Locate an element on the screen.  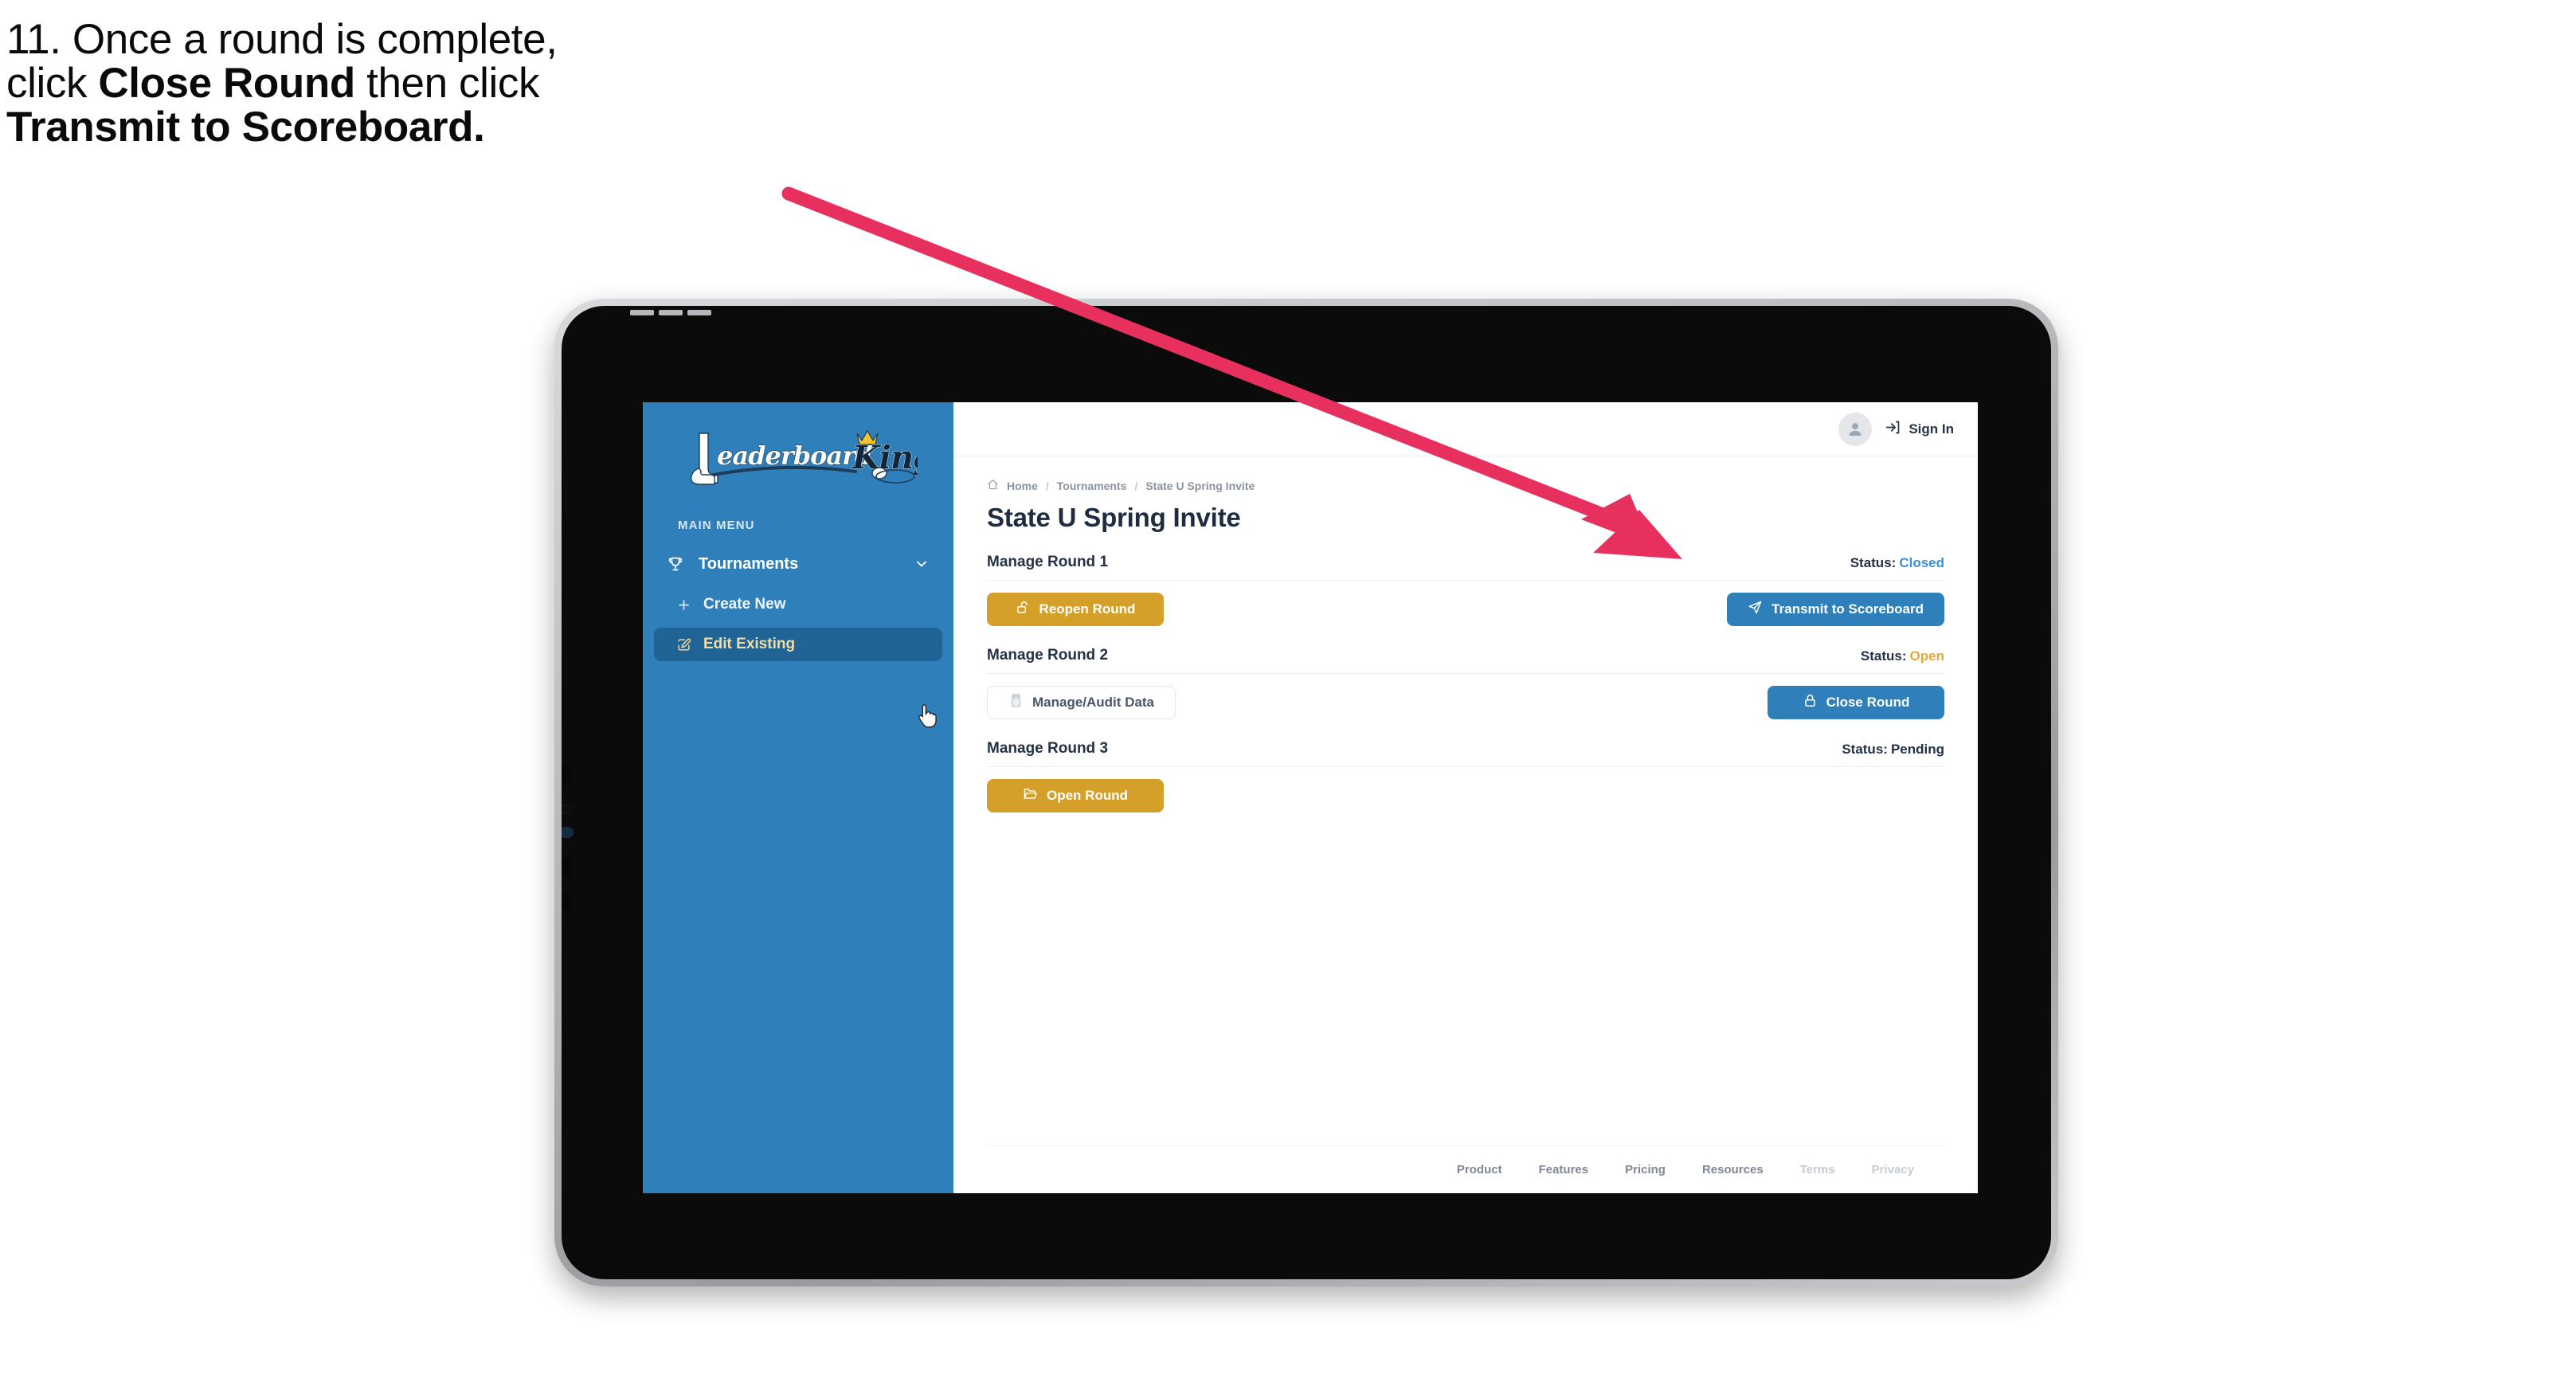
breadcrumb-item-current: State U Spring Invite is located at coordinates (1200, 486).